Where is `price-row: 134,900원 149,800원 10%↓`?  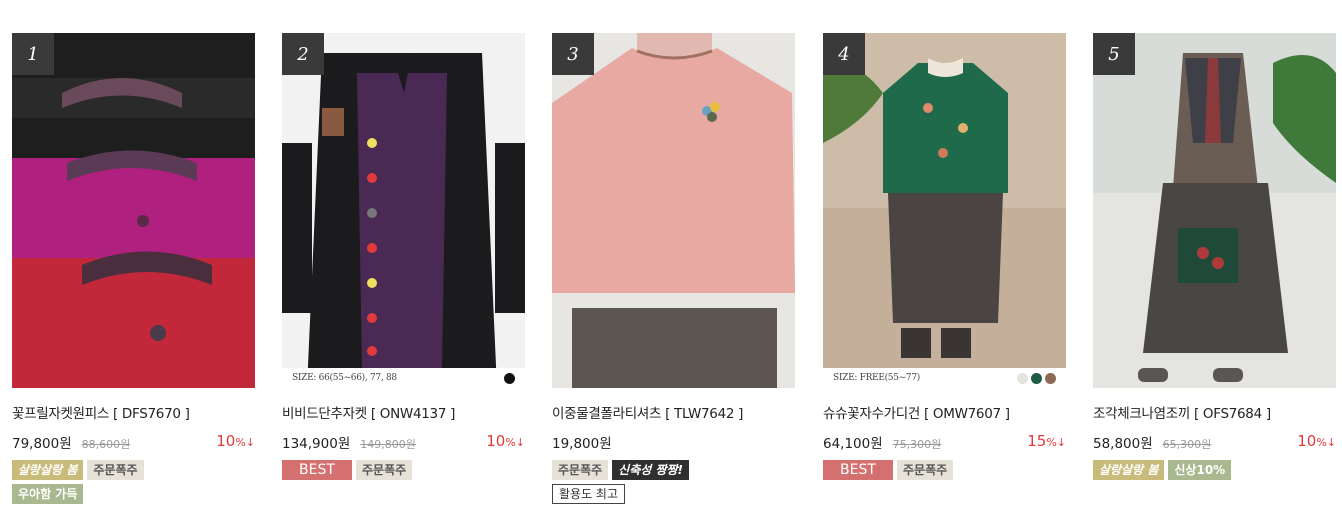
price-row: 134,900원 149,800원 10%↓ is located at coordinates (403, 442).